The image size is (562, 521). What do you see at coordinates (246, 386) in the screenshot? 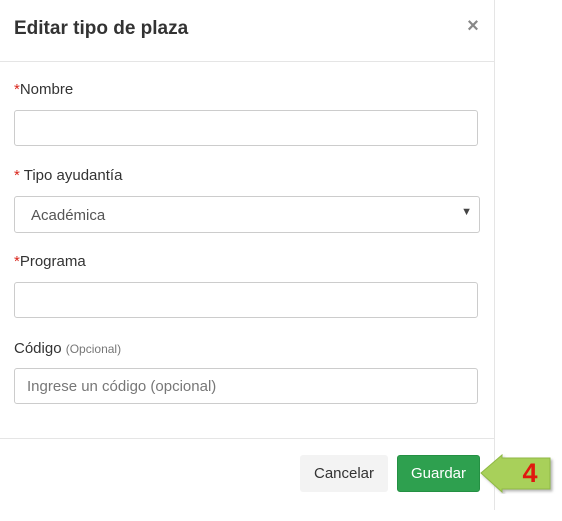
I see `codigo-input` at bounding box center [246, 386].